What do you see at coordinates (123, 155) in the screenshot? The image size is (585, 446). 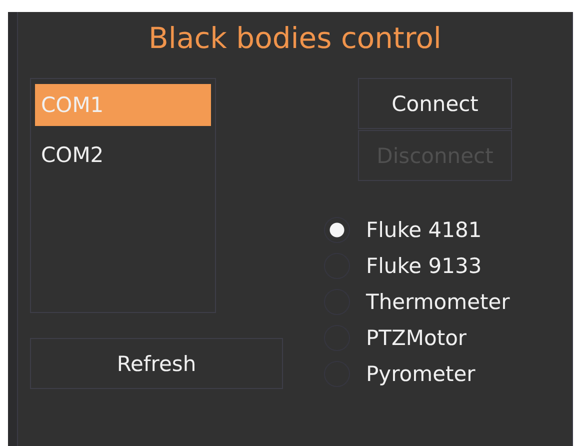 I see `port-item: COM2` at bounding box center [123, 155].